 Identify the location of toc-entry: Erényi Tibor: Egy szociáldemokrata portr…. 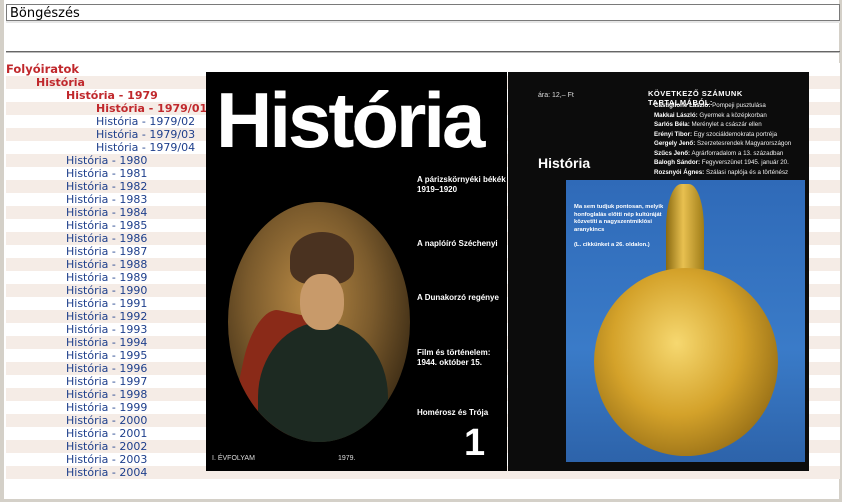
(729, 135).